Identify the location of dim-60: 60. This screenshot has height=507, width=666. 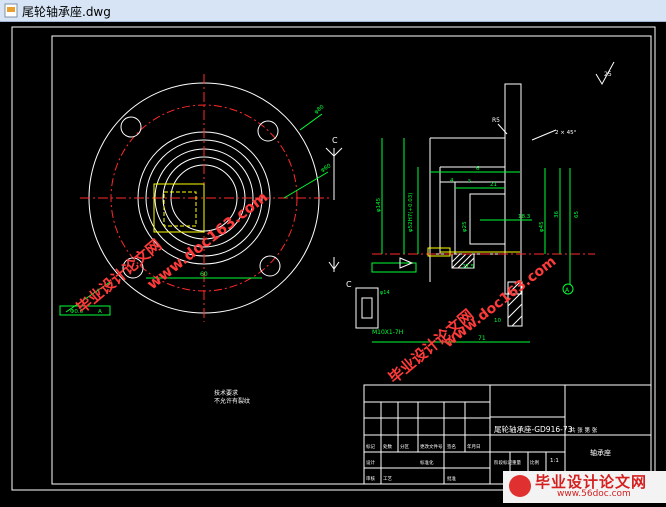
(204, 274).